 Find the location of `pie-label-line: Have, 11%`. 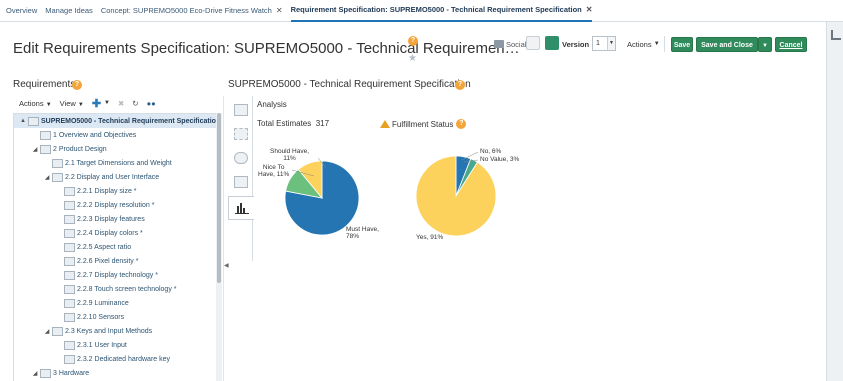

pie-label-line: Have, 11% is located at coordinates (274, 174).